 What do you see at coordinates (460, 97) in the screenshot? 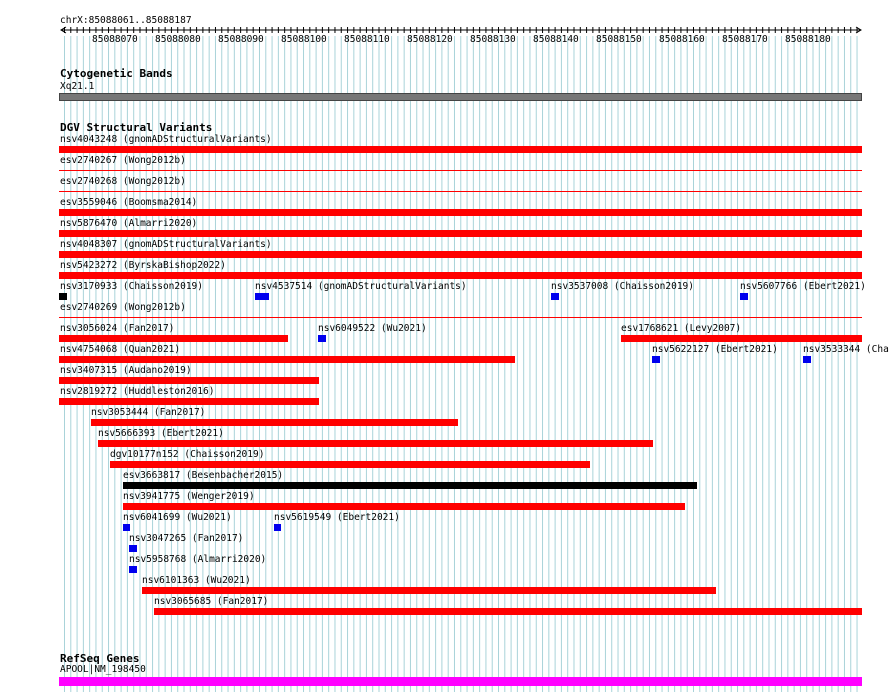
I see `cytoband-bar` at bounding box center [460, 97].